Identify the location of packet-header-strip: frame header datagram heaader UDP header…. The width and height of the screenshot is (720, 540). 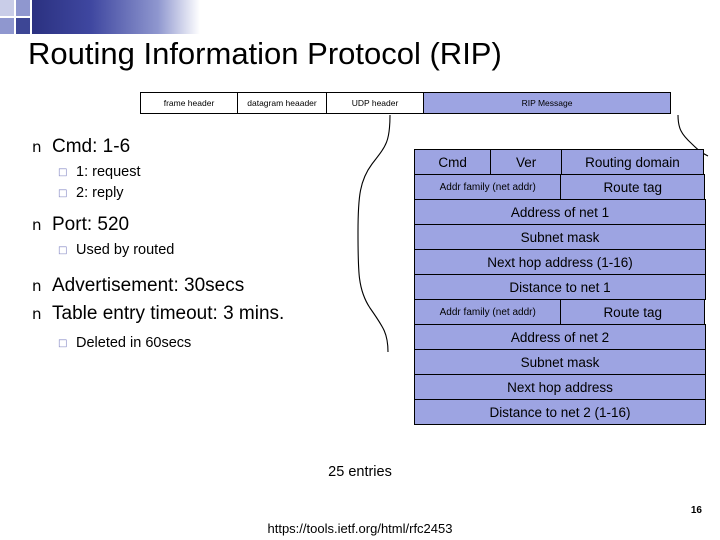
(405, 103).